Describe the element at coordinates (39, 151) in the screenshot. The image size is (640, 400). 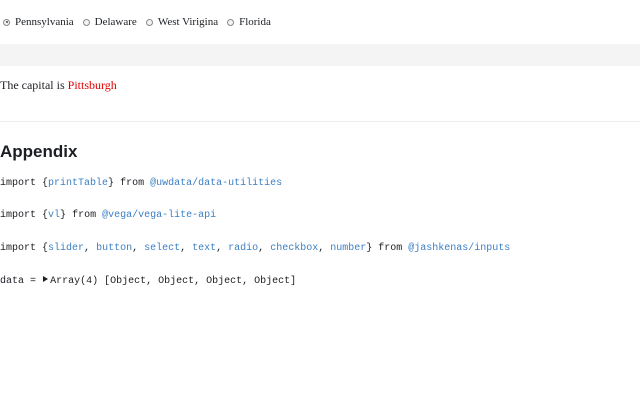
I see `appendix-heading: Appendix` at that location.